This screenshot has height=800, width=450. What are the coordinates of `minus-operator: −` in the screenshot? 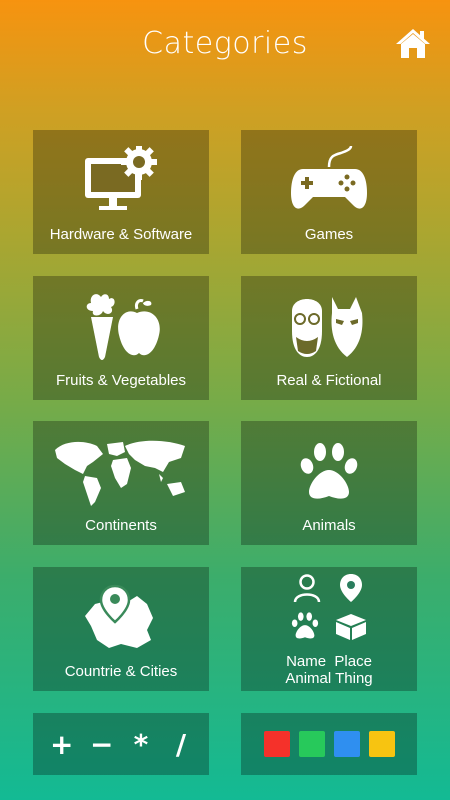 It's located at (102, 744).